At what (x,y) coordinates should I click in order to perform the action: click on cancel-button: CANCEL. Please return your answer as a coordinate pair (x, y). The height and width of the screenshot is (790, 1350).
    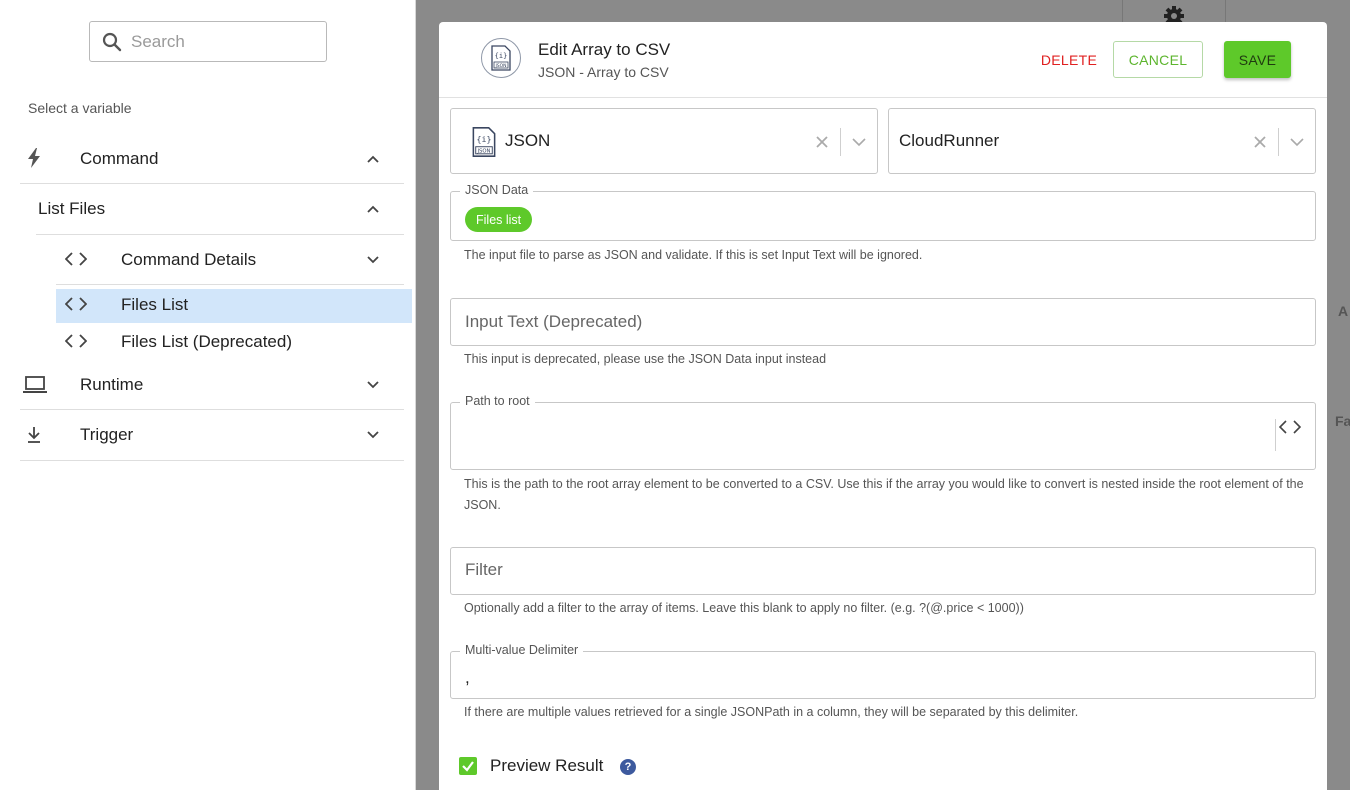
    Looking at the image, I should click on (1158, 59).